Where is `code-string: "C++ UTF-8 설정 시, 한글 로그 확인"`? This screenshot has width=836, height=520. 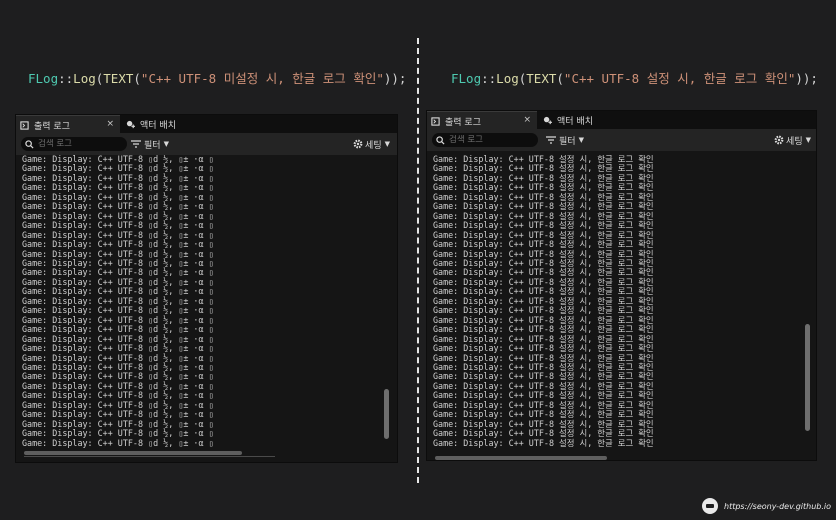 code-string: "C++ UTF-8 설정 시, 한글 로그 확인" is located at coordinates (679, 78).